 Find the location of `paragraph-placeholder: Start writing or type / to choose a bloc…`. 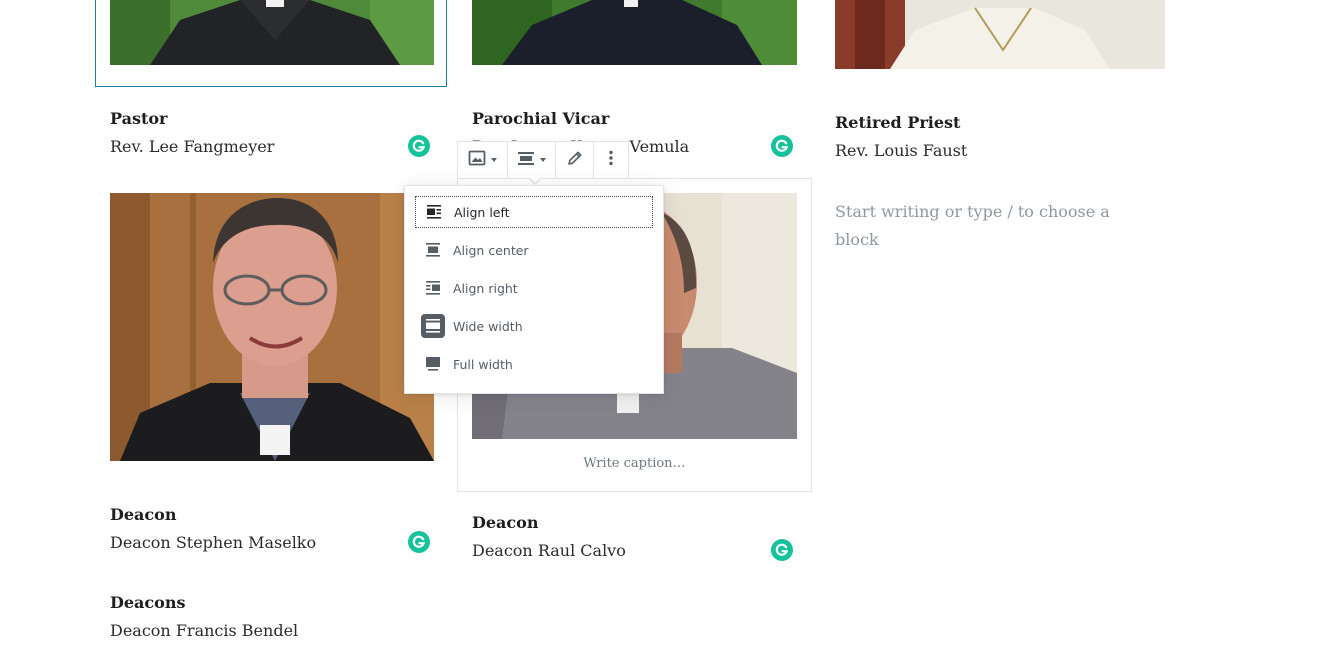

paragraph-placeholder: Start writing or type / to choose a bloc… is located at coordinates (975, 226).